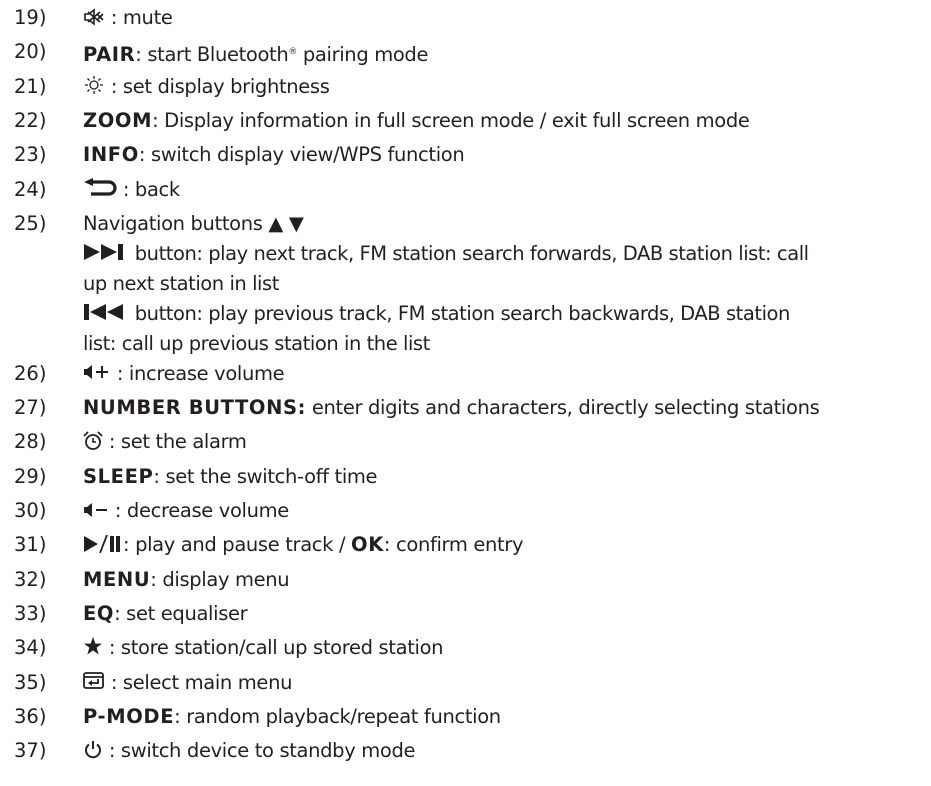 The height and width of the screenshot is (786, 931). Describe the element at coordinates (465, 477) in the screenshot. I see `list-item: 29) SLEEP: set the switch-off time` at that location.